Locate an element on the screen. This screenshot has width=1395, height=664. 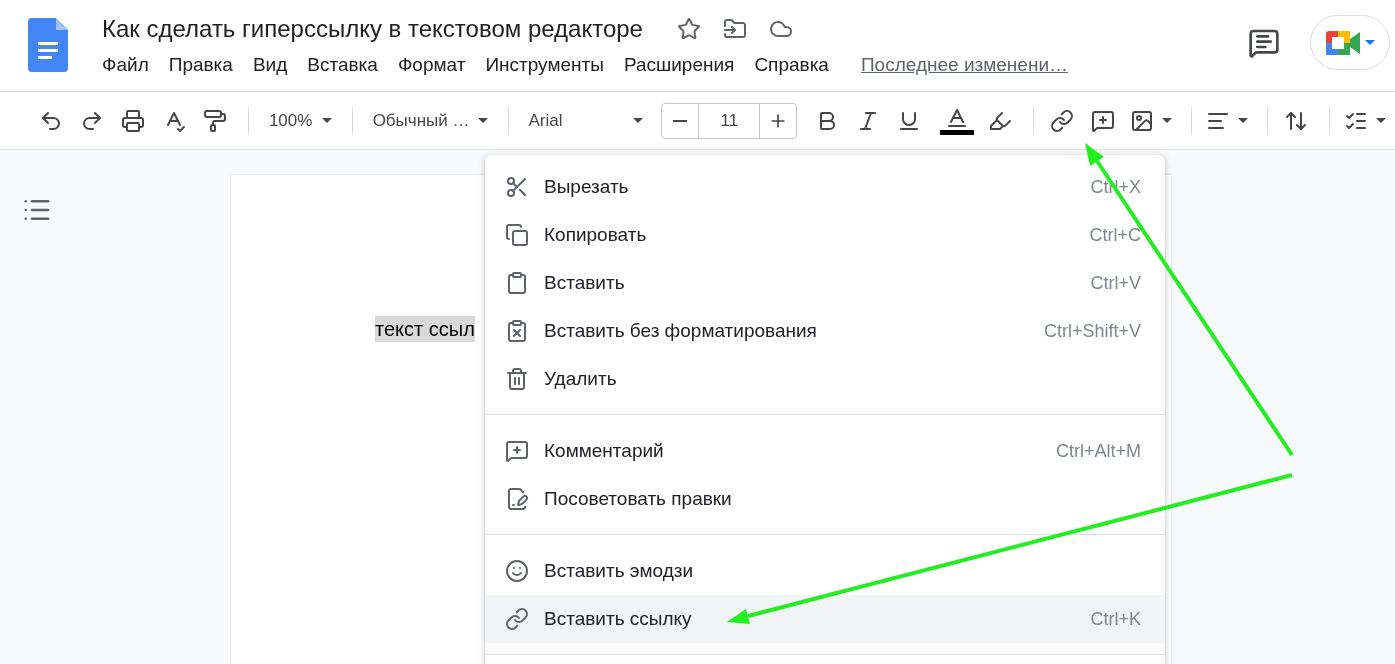
font-size-control: 11 is located at coordinates (729, 120).